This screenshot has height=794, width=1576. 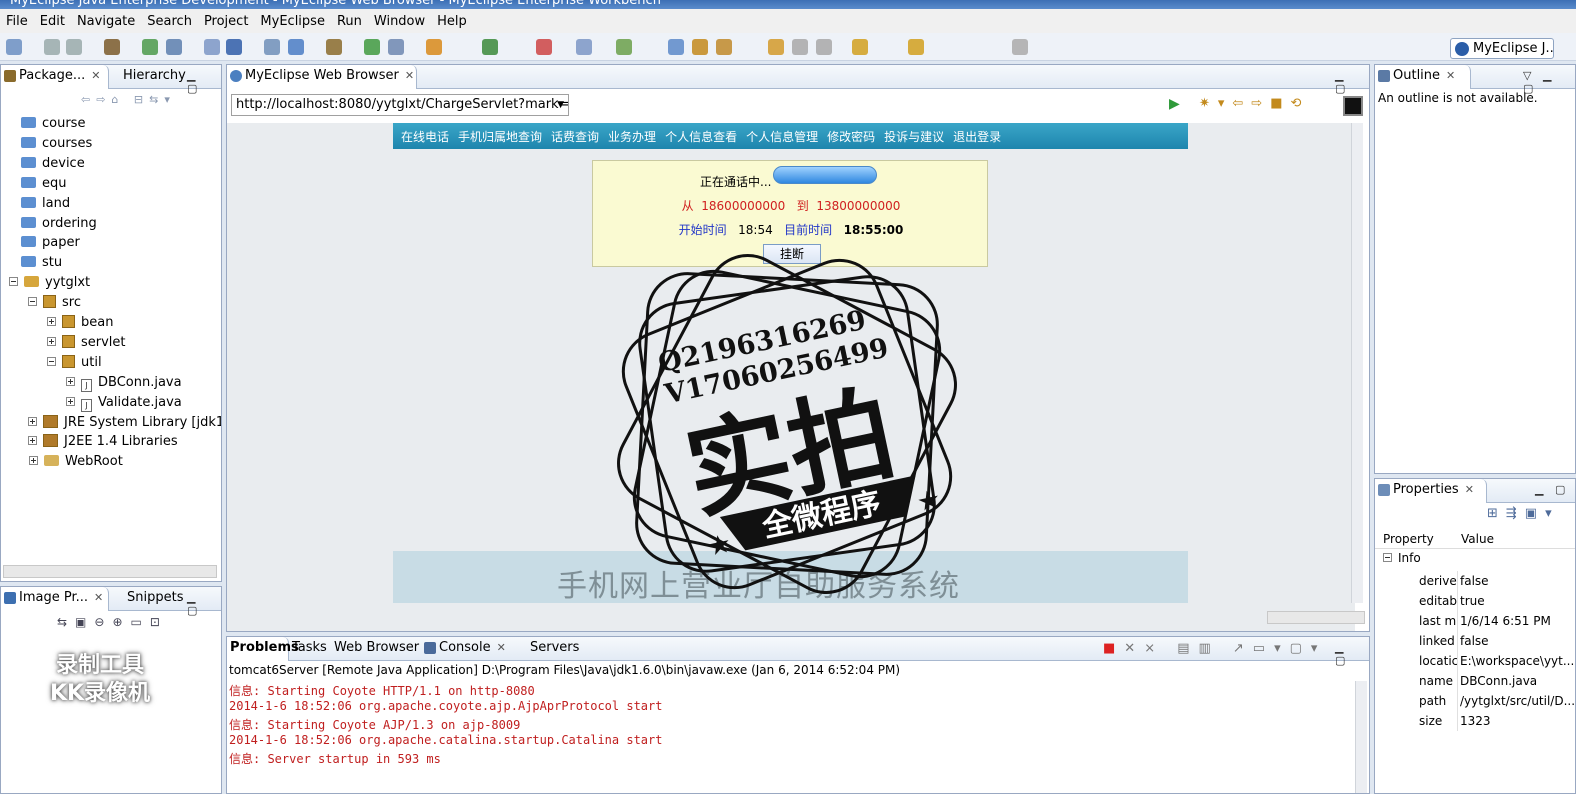 What do you see at coordinates (106, 21) in the screenshot?
I see `menu-navigate: Navigate` at bounding box center [106, 21].